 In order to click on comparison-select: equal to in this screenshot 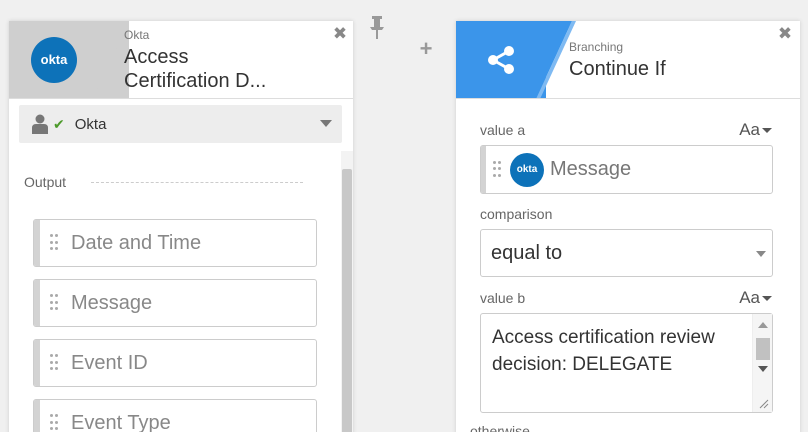, I will do `click(626, 253)`.